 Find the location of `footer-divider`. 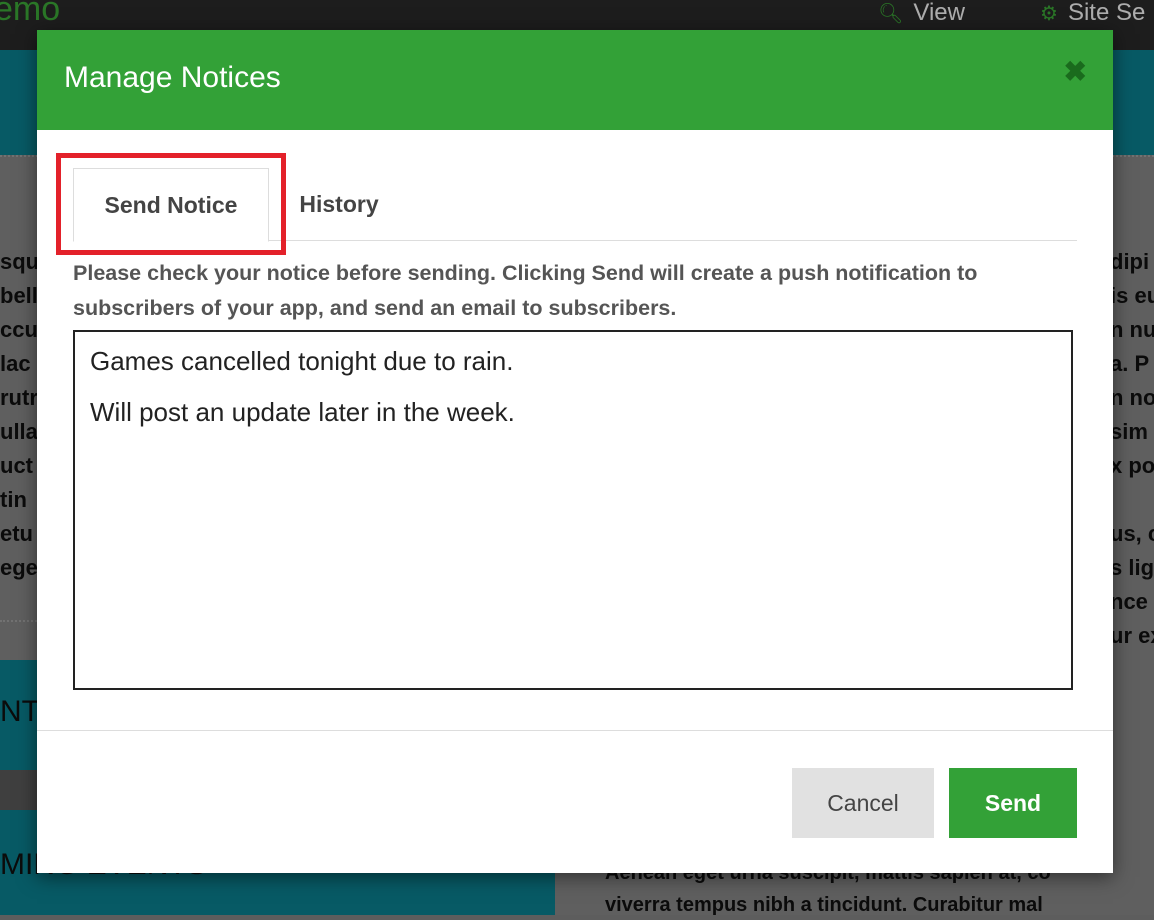

footer-divider is located at coordinates (575, 730).